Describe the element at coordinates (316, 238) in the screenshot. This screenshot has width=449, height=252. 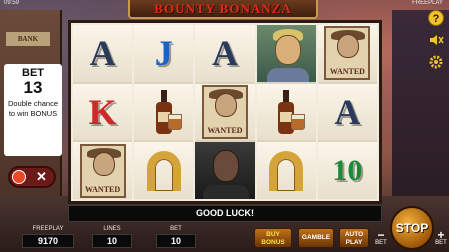
I see `gamble-button: GAMBLE` at that location.